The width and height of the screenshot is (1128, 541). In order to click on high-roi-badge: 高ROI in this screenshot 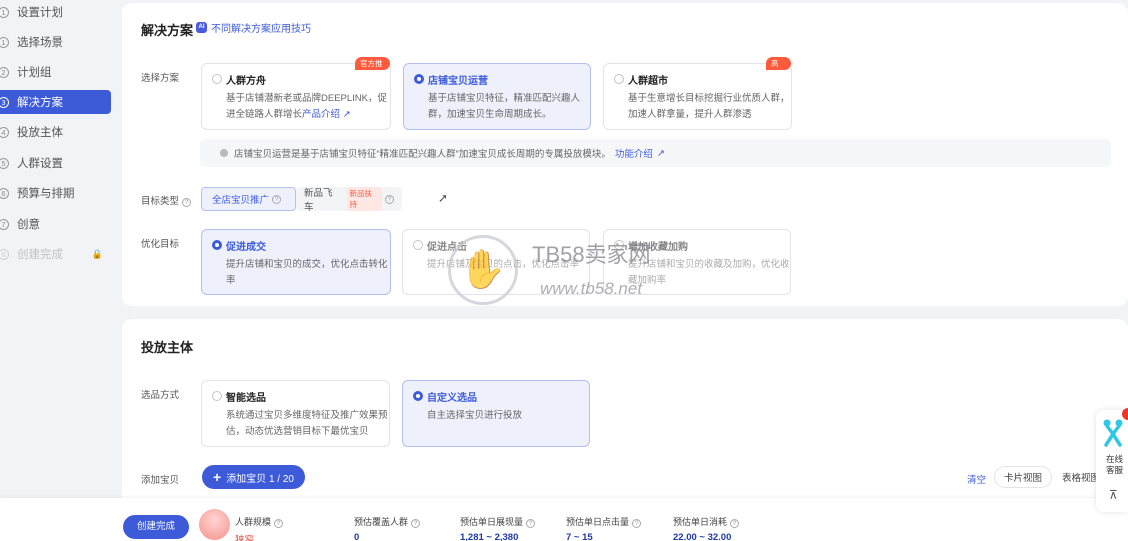, I will do `click(778, 69)`.